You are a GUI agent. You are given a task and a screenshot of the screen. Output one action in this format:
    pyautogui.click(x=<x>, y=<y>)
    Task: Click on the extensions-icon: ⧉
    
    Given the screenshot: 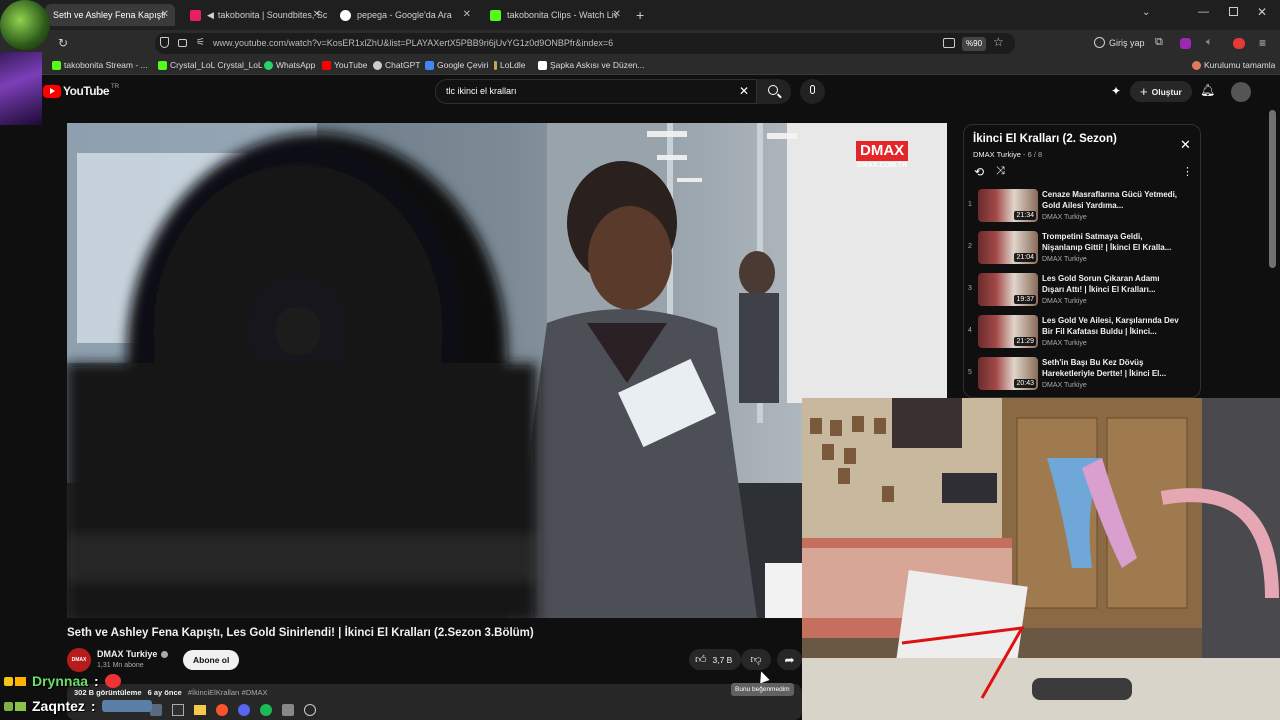 What is the action you would take?
    pyautogui.click(x=1159, y=42)
    